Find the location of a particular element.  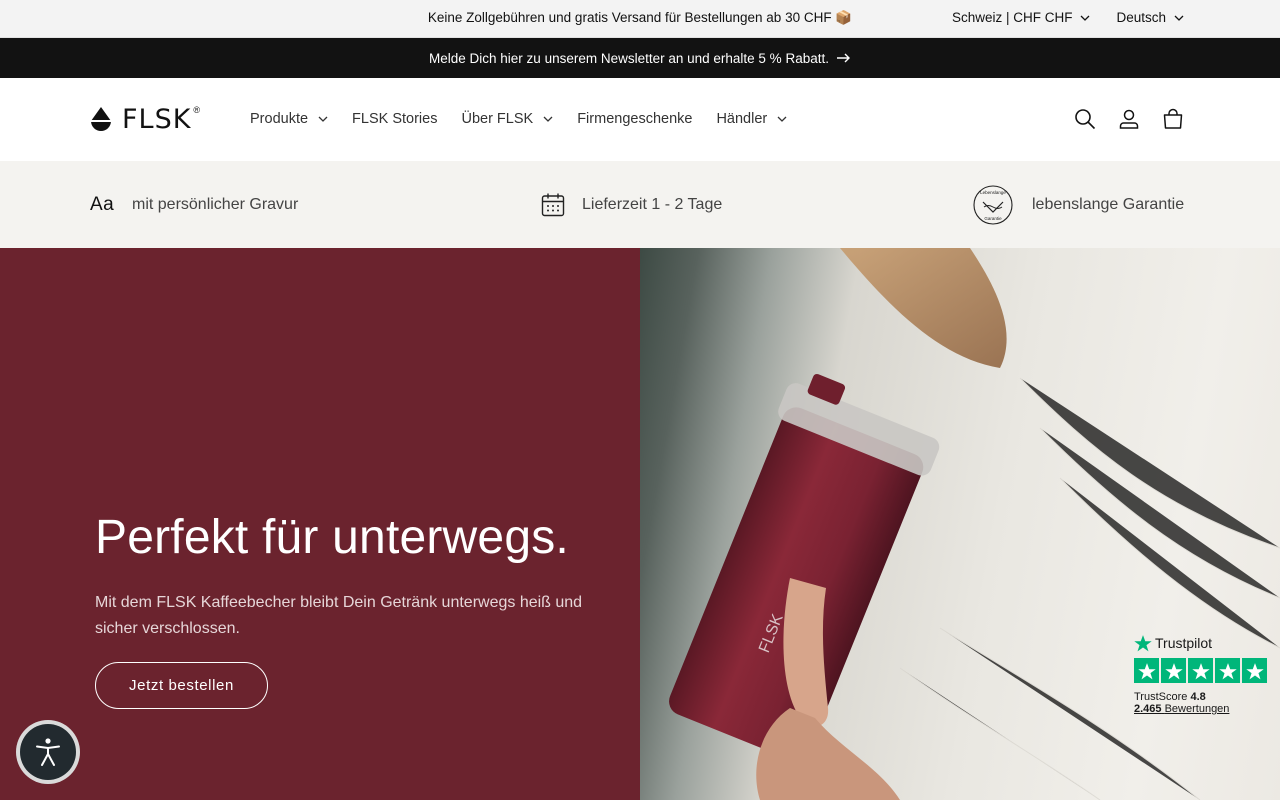

nav-item-label: Händler is located at coordinates (742, 119).